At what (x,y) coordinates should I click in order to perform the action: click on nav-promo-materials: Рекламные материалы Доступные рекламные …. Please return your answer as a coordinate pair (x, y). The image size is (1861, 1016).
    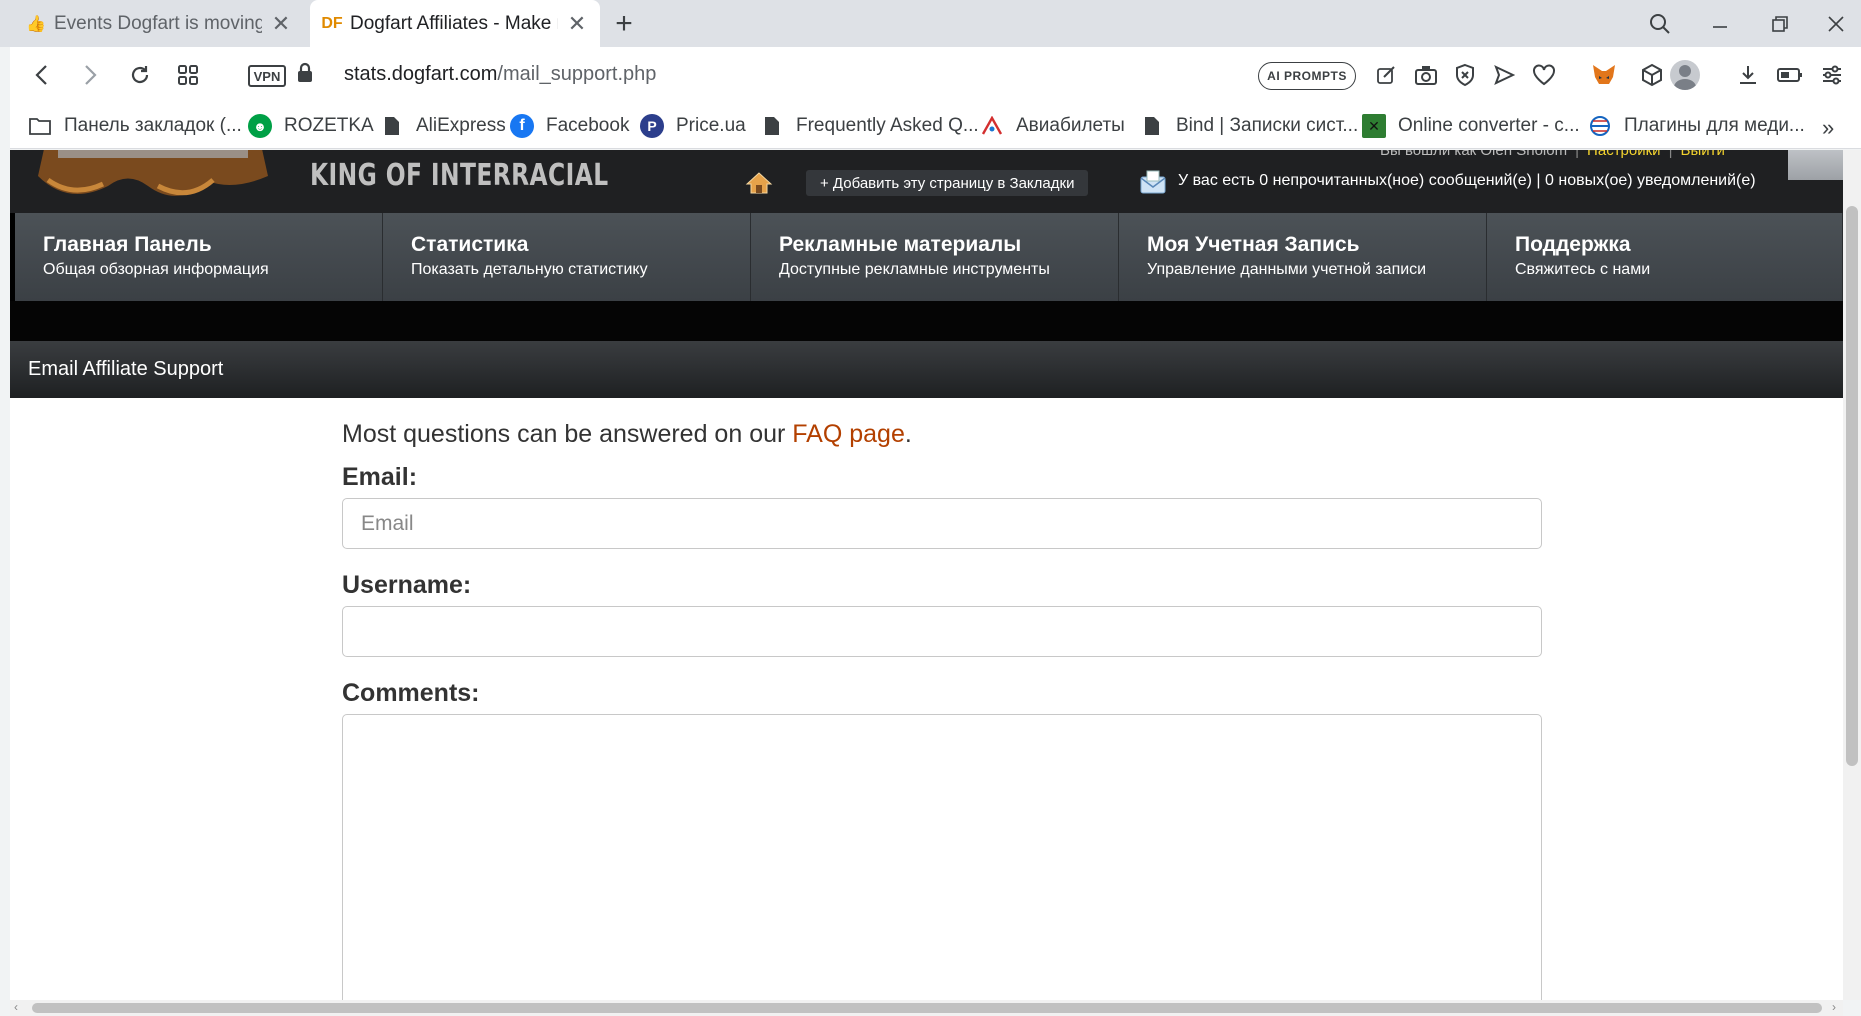
    Looking at the image, I should click on (935, 257).